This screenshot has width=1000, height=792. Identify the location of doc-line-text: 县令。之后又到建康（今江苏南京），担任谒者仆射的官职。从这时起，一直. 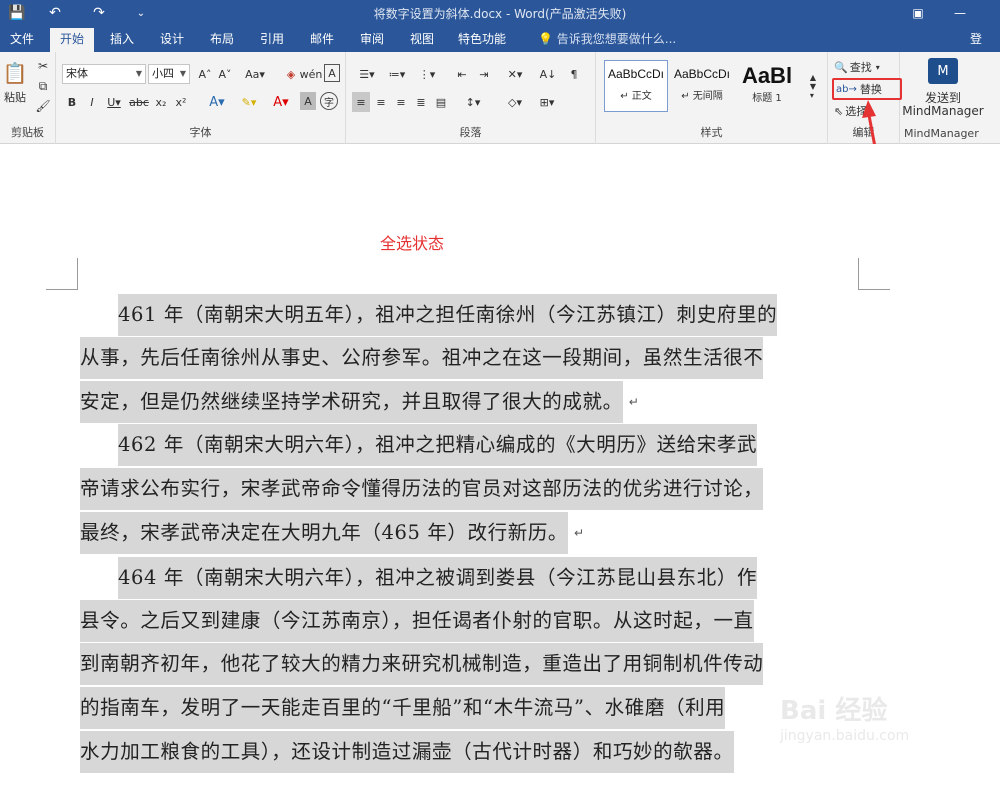
(417, 621).